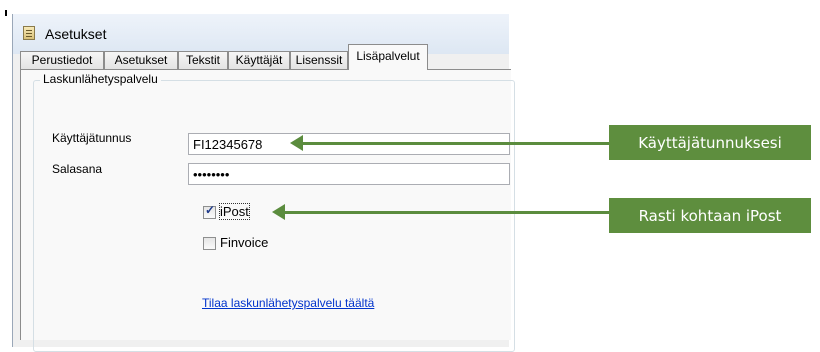 Image resolution: width=820 pixels, height=352 pixels. I want to click on window-title: Asetukset, so click(76, 34).